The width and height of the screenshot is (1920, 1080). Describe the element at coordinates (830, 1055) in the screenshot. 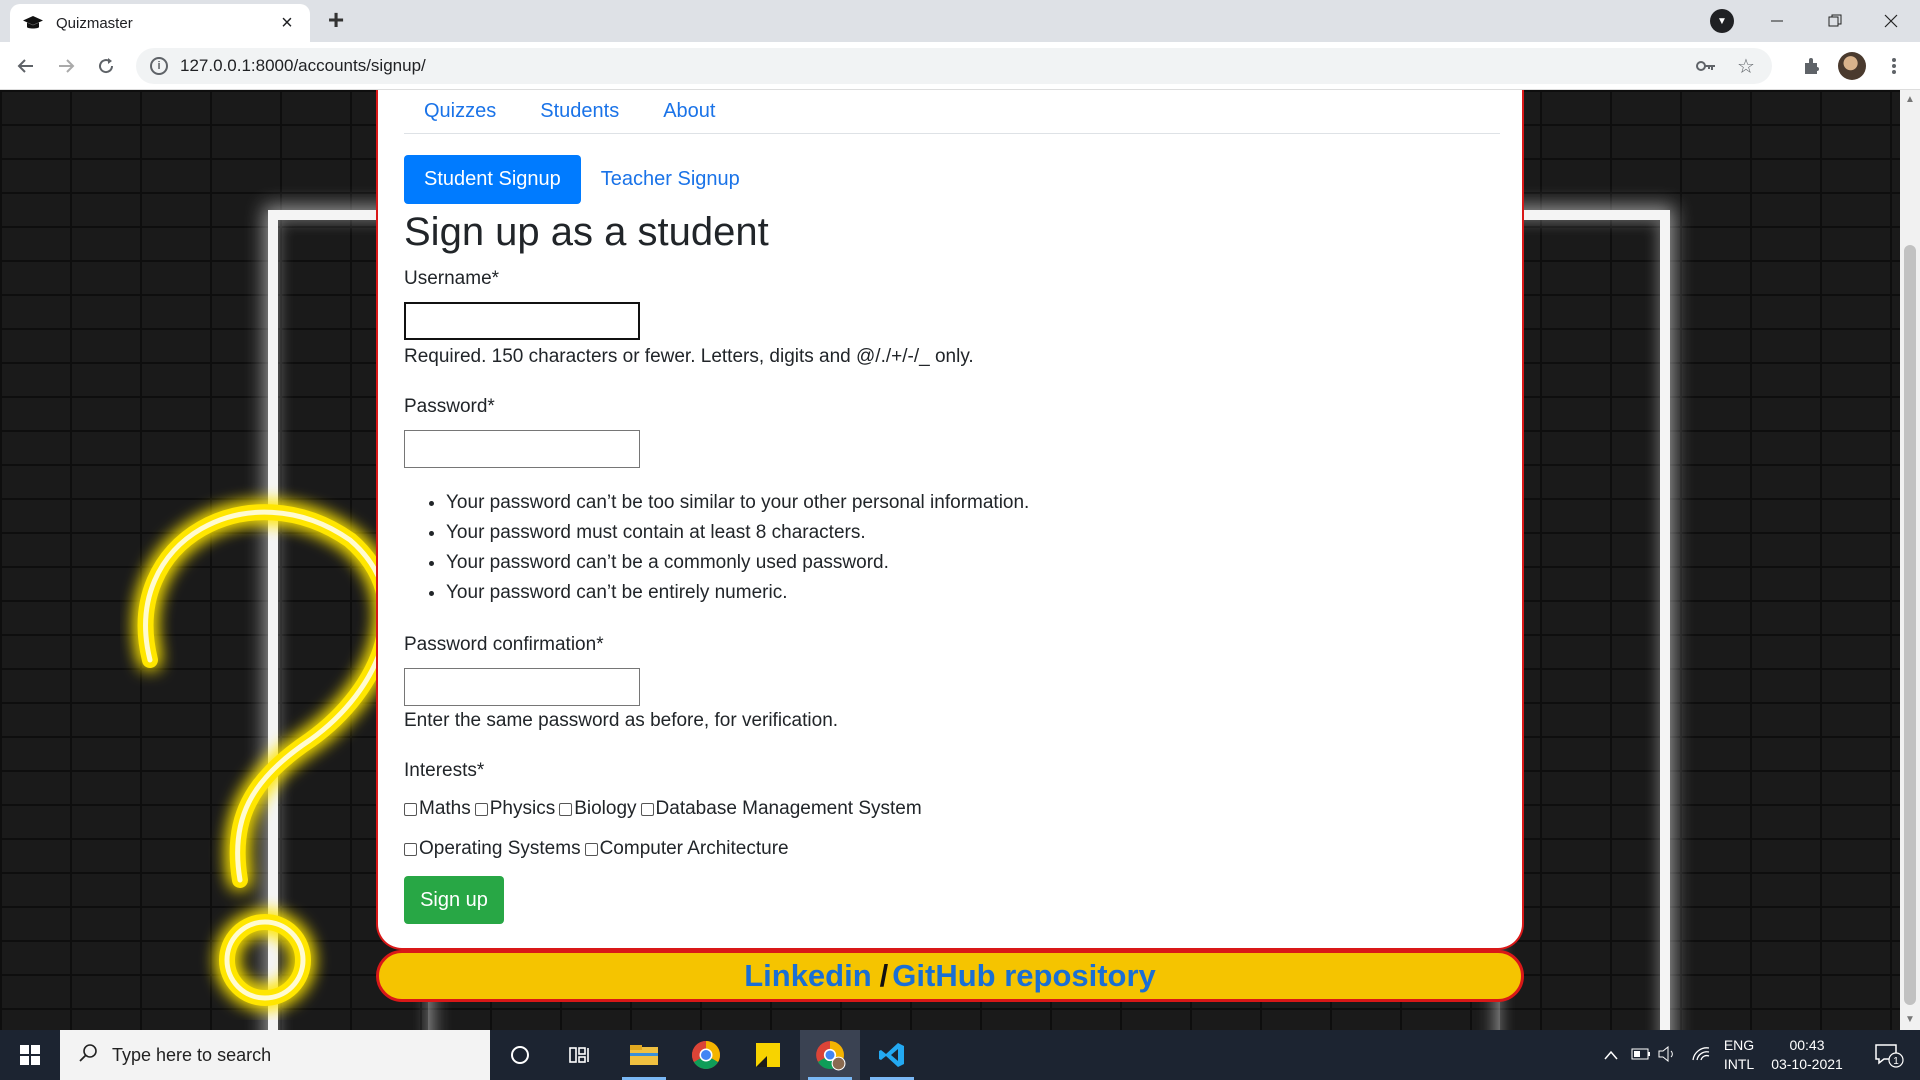

I see `chrome-profile-window-icon` at that location.